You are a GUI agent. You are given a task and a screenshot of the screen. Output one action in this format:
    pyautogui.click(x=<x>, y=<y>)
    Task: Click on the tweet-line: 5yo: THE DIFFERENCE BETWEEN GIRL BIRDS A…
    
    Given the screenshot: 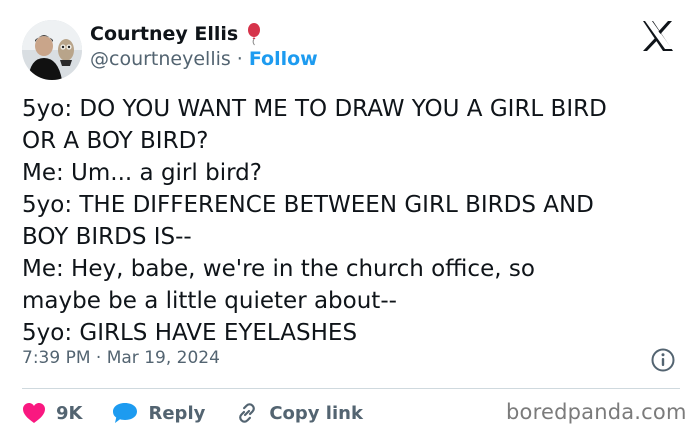 What is the action you would take?
    pyautogui.click(x=308, y=205)
    